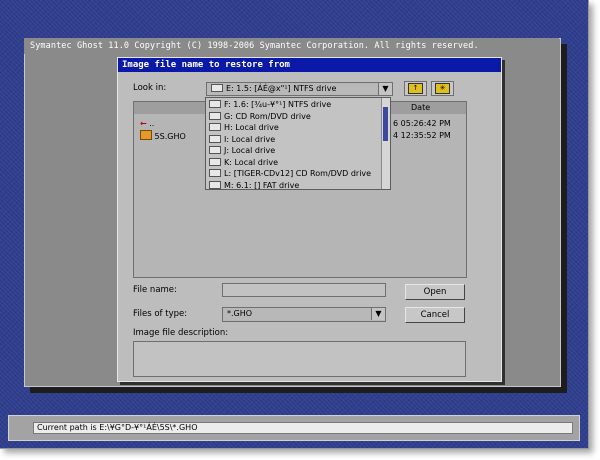 This screenshot has height=460, width=600. What do you see at coordinates (146, 135) in the screenshot?
I see `ghost-image-icon` at bounding box center [146, 135].